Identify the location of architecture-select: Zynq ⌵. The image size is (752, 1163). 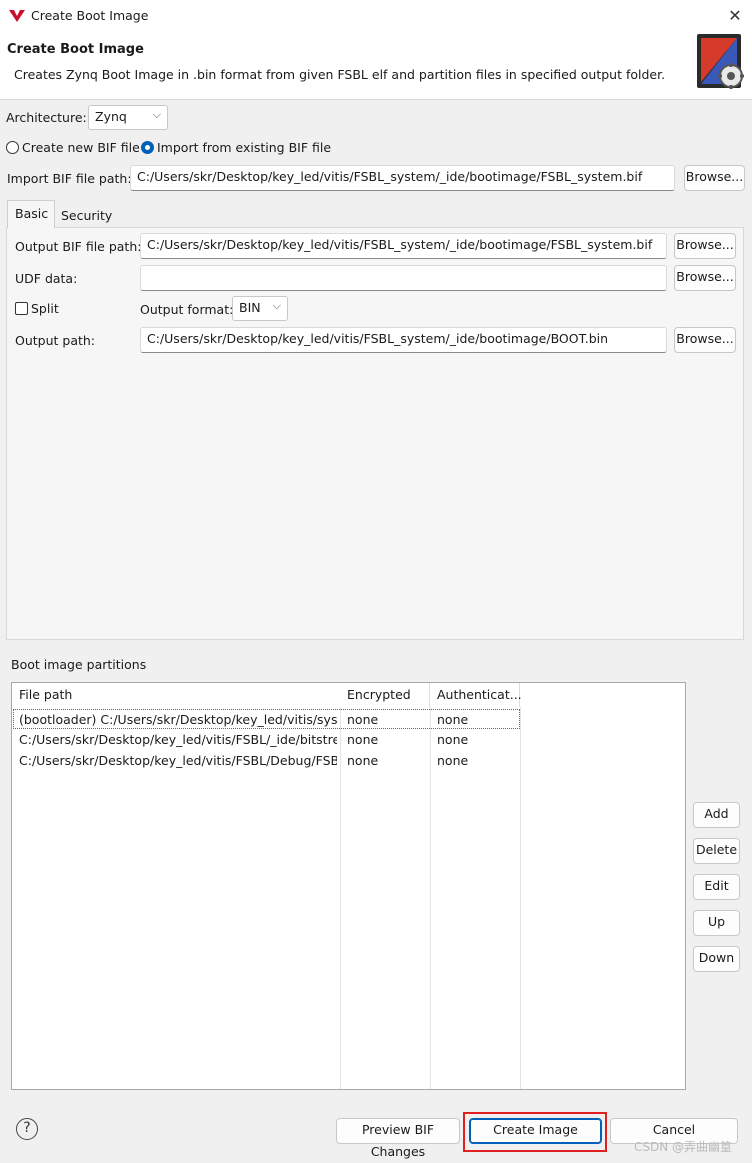
(128, 117).